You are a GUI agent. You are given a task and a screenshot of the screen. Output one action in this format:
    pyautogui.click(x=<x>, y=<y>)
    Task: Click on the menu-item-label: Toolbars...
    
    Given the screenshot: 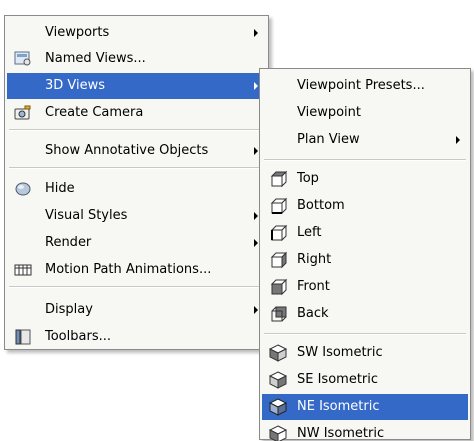 What is the action you would take?
    pyautogui.click(x=78, y=336)
    